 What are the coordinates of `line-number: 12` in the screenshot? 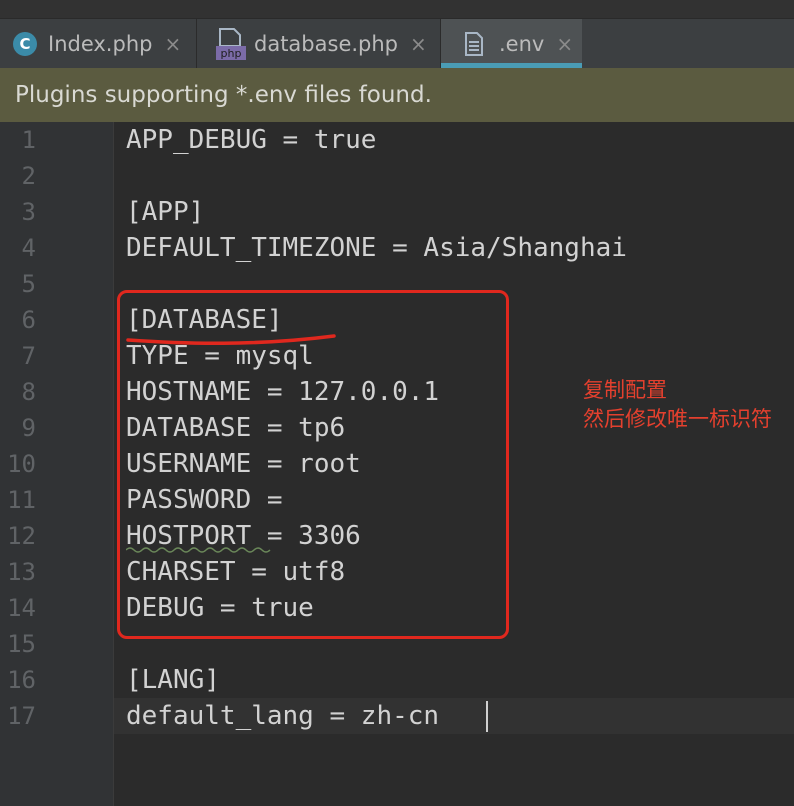 It's located at (21, 536).